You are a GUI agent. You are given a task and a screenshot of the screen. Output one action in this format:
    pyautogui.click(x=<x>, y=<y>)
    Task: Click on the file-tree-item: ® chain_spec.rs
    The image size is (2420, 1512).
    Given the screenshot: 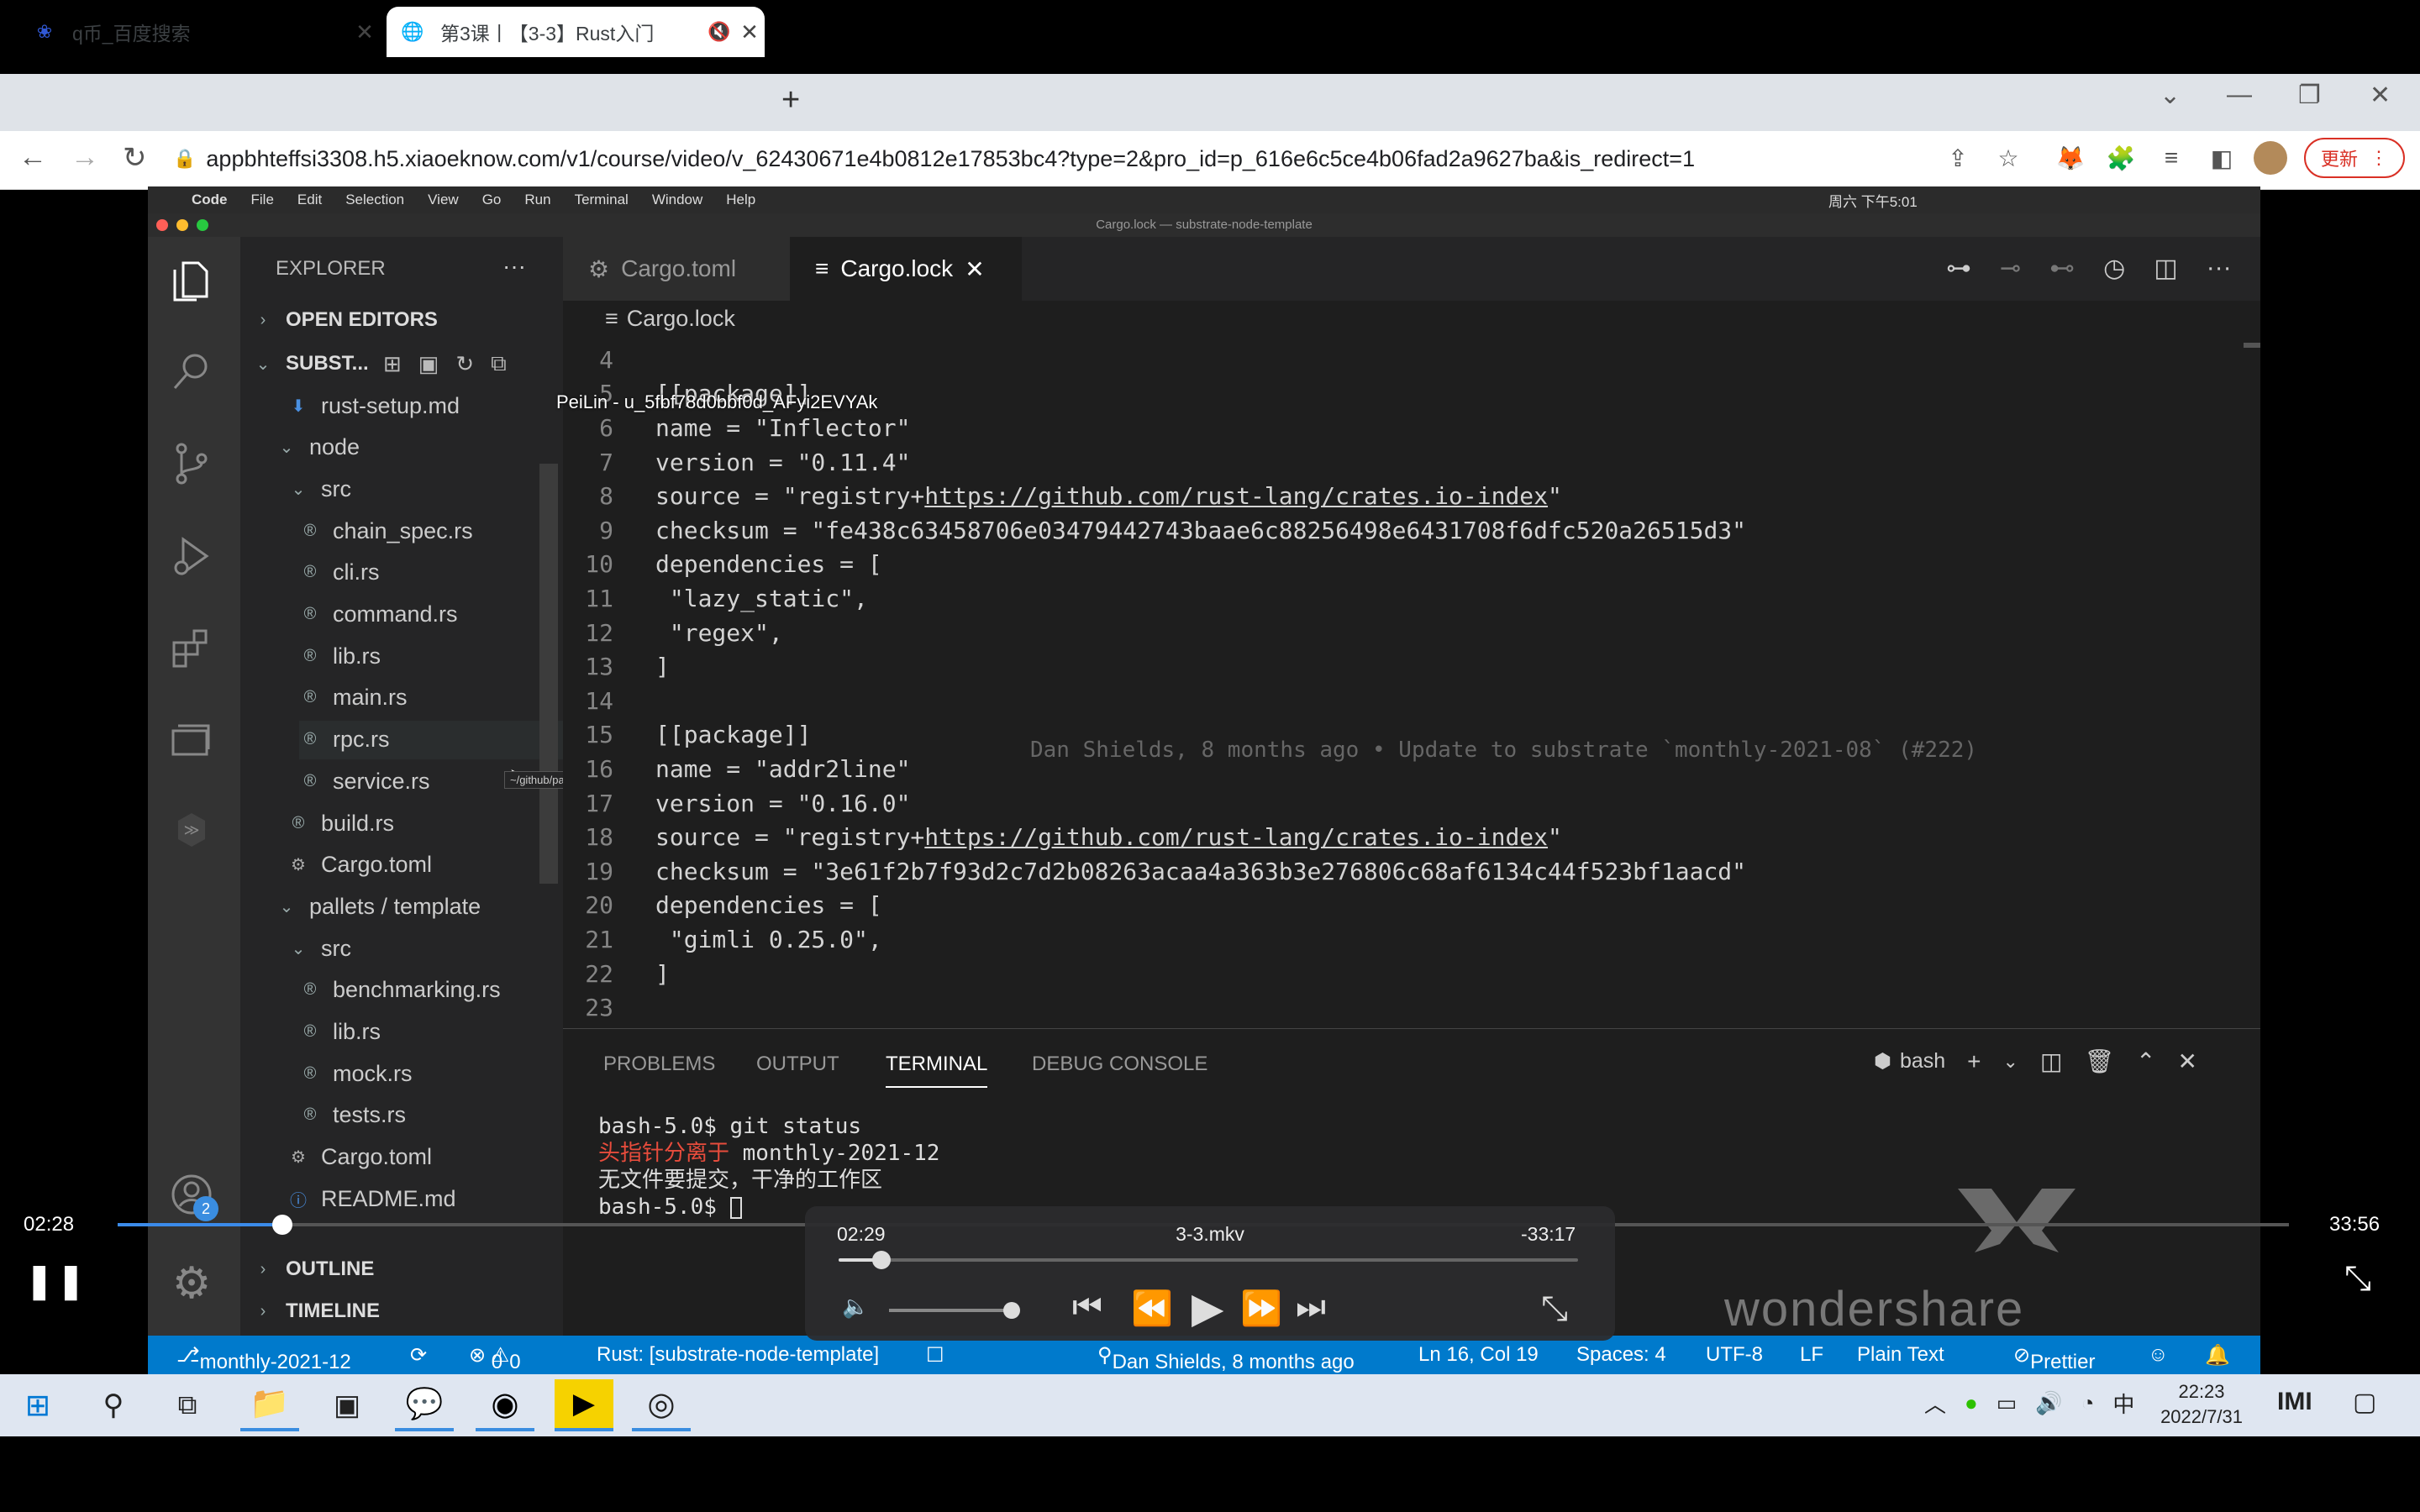 What is the action you would take?
    pyautogui.click(x=386, y=531)
    